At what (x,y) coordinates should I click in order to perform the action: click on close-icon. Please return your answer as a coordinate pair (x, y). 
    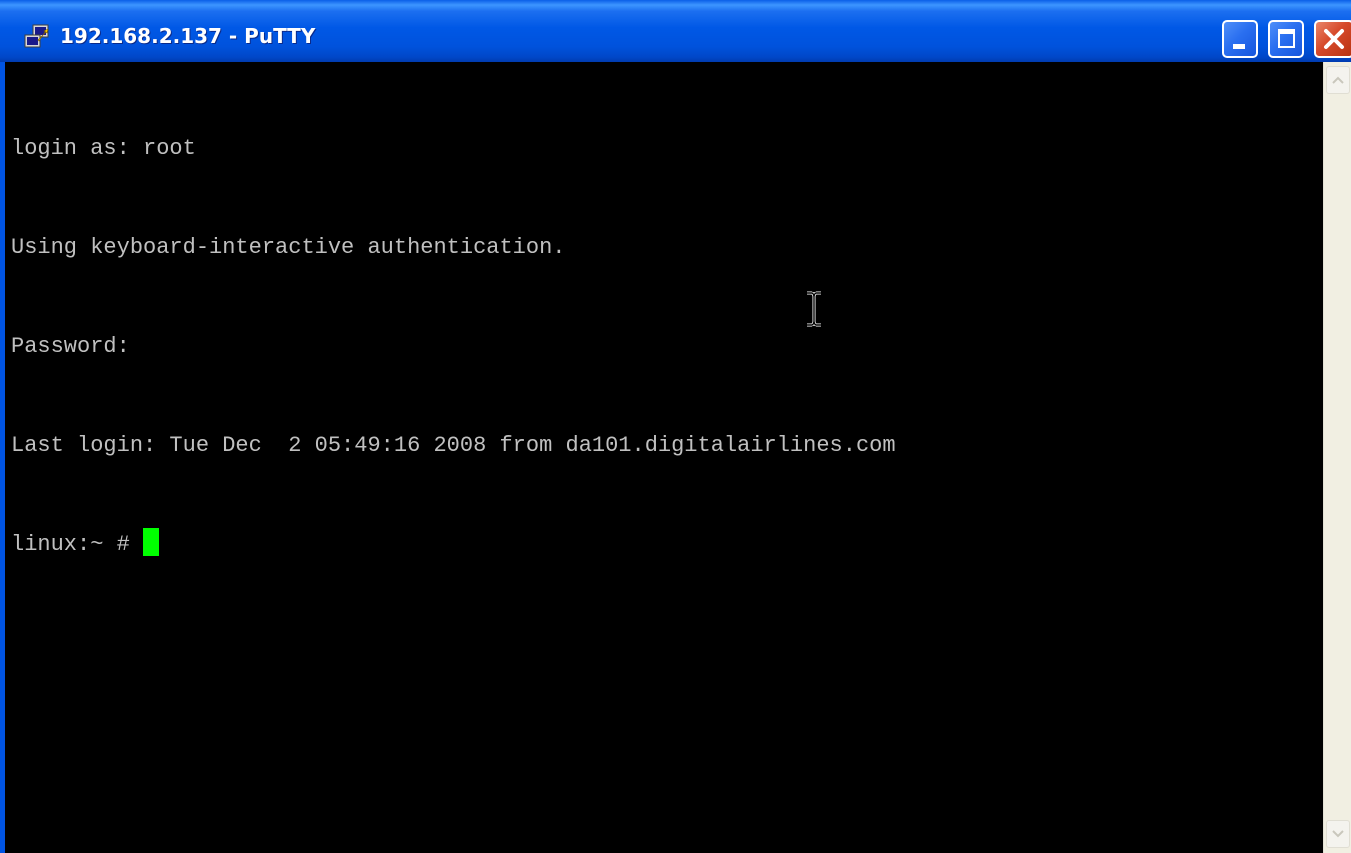
    Looking at the image, I should click on (1334, 39).